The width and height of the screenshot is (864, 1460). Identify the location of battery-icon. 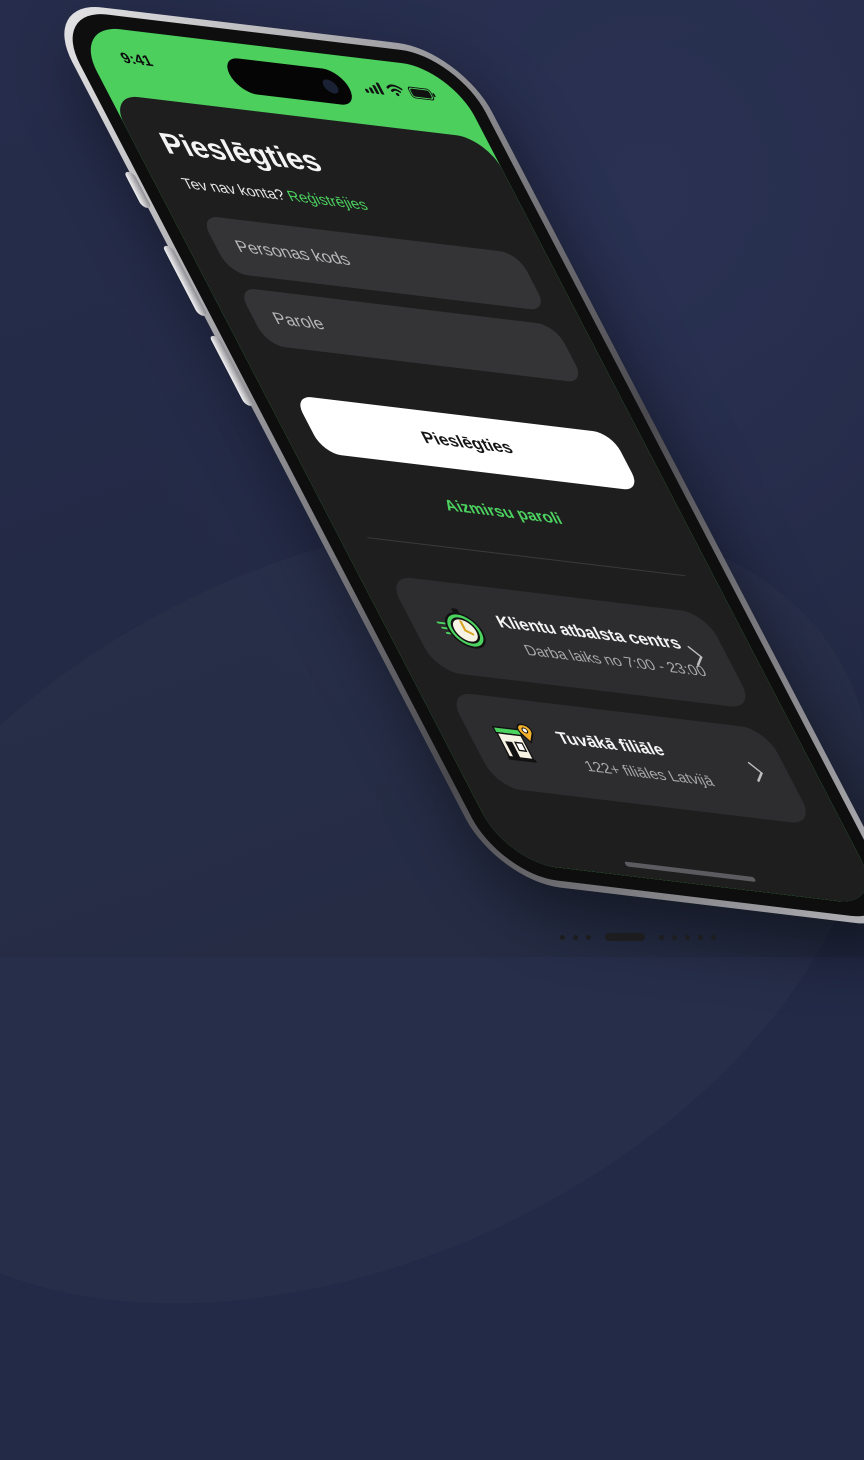
(422, 93).